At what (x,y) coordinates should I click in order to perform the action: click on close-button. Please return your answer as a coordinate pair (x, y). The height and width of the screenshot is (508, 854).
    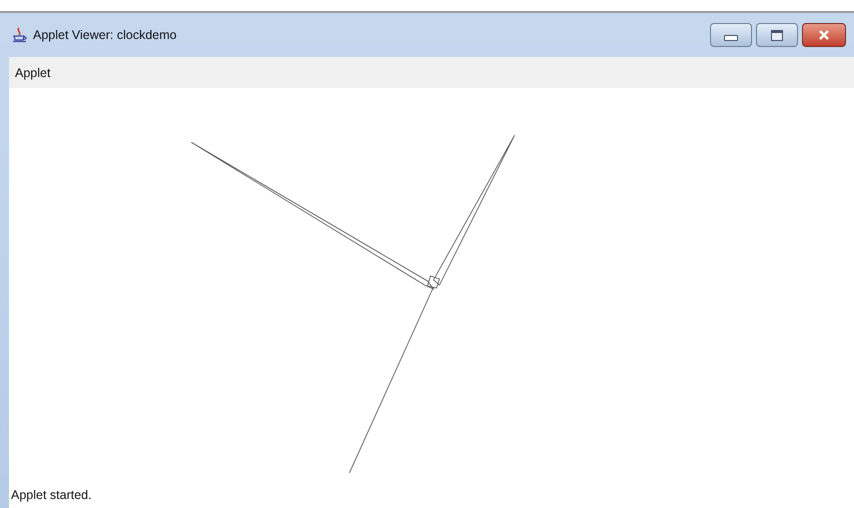
    Looking at the image, I should click on (824, 35).